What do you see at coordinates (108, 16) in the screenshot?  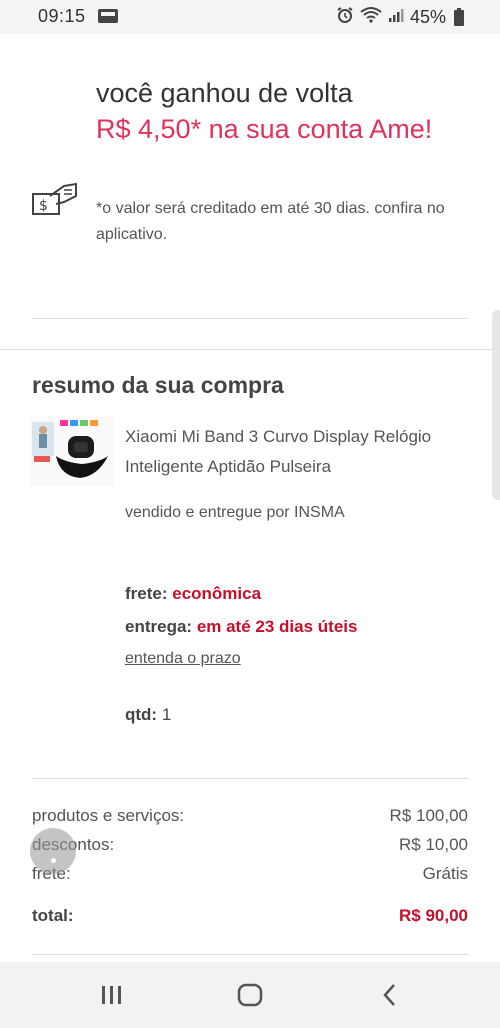 I see `sim-card-icon` at bounding box center [108, 16].